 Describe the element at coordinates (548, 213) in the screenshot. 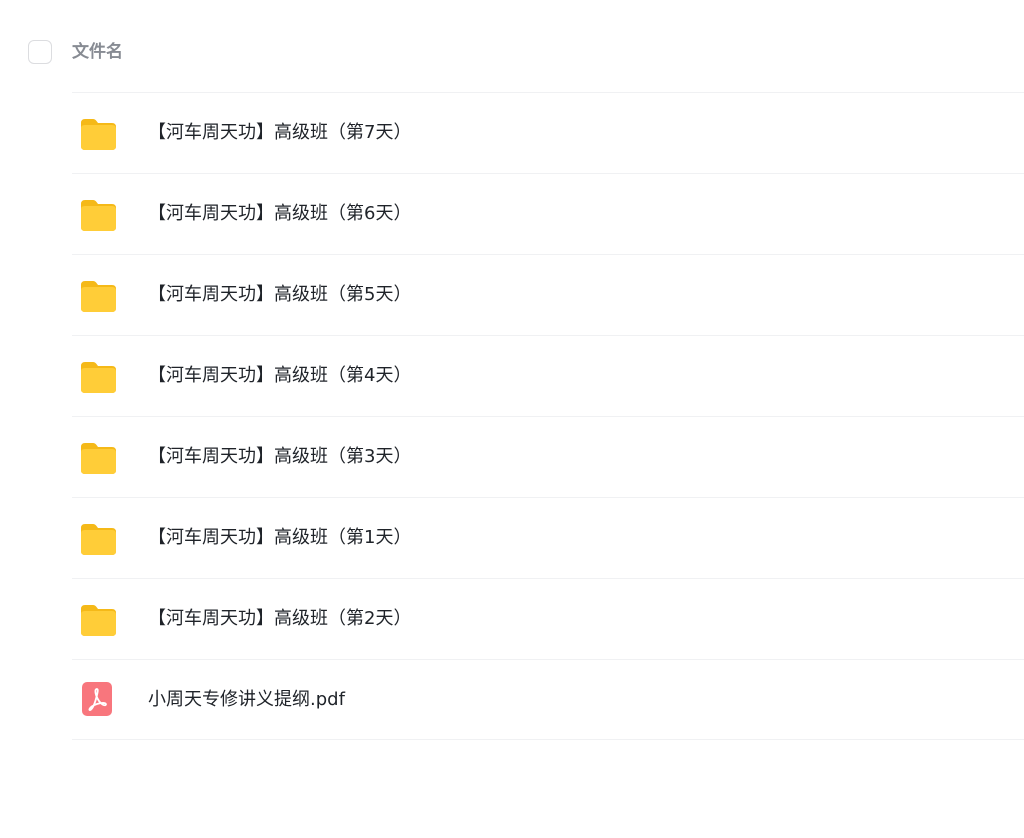

I see `file-row-folder: 【河车周天功】高级班（第6天）` at that location.